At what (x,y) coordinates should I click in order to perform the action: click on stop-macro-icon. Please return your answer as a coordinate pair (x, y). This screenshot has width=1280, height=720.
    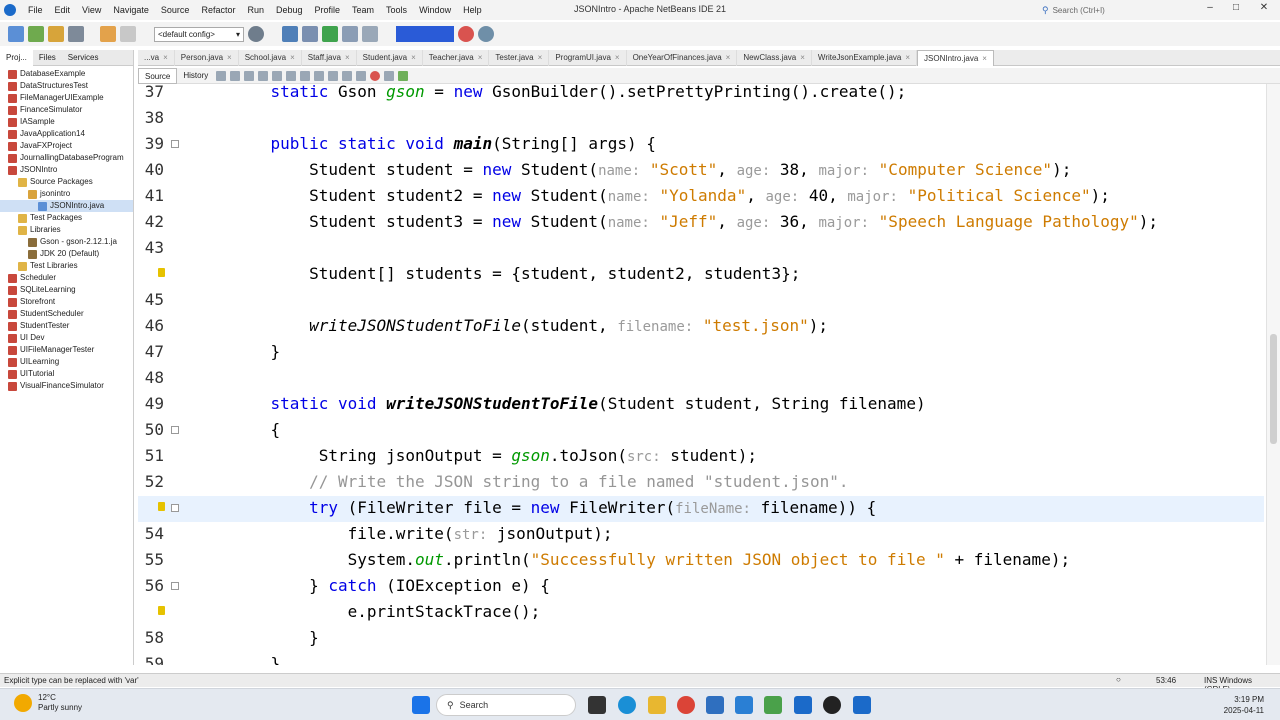
    Looking at the image, I should click on (389, 75).